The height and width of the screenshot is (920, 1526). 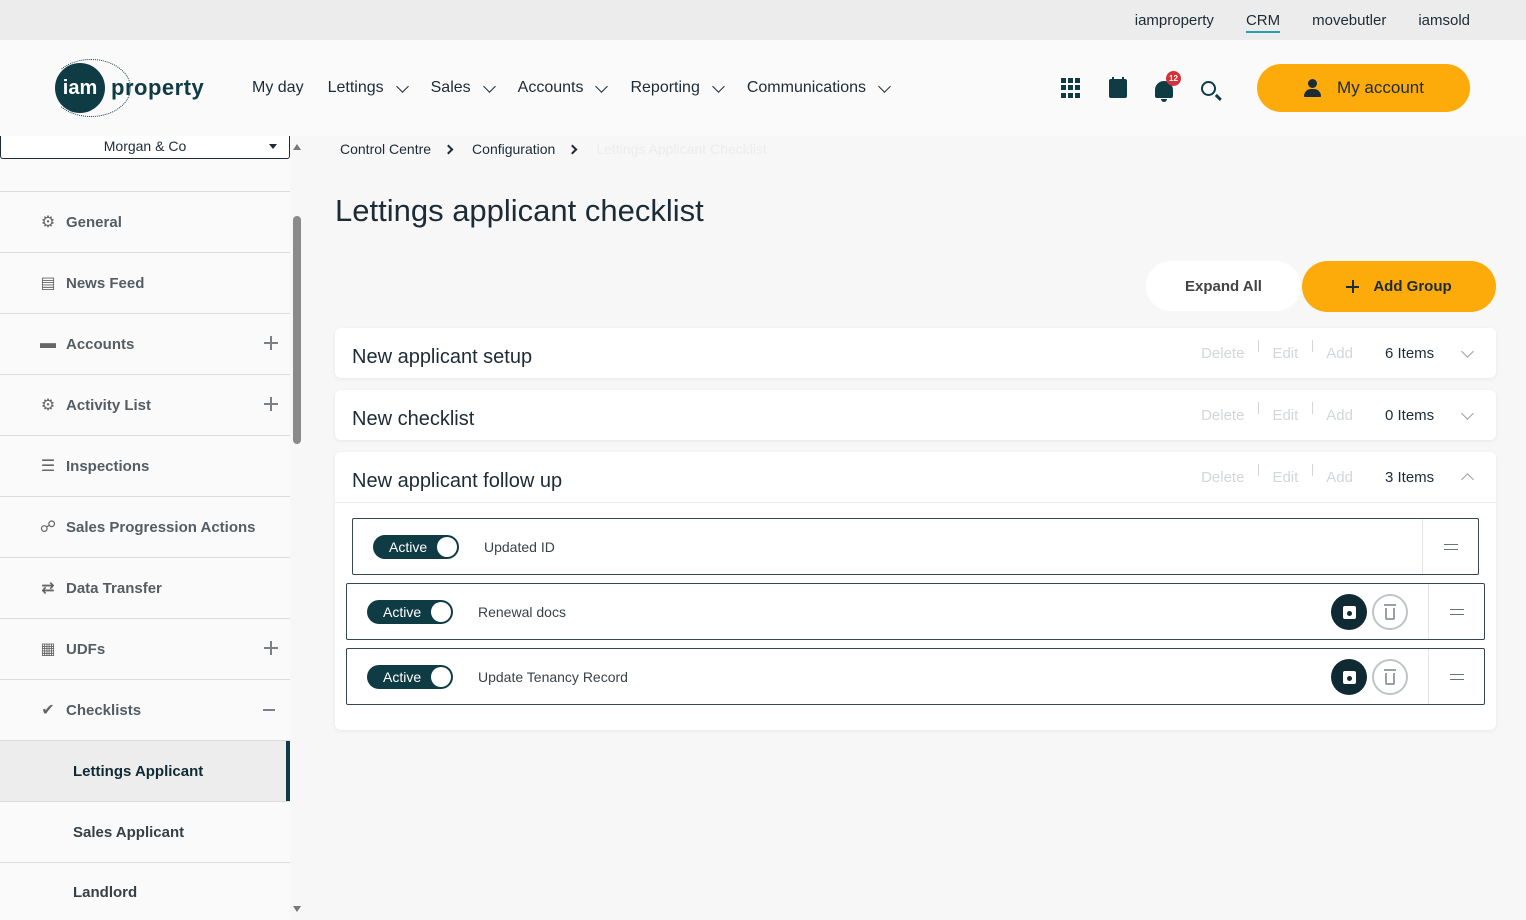 I want to click on trash-icon, so click(x=1390, y=676).